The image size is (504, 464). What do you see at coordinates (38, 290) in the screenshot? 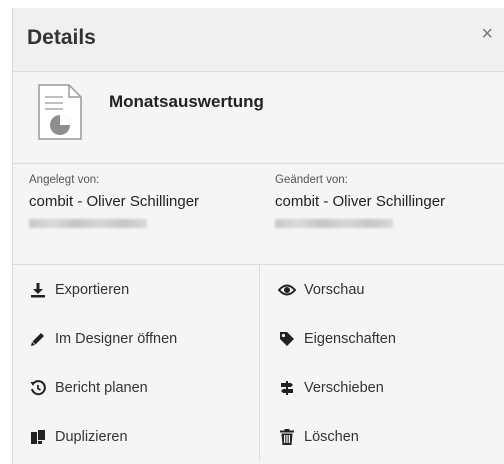
I see `download-icon` at bounding box center [38, 290].